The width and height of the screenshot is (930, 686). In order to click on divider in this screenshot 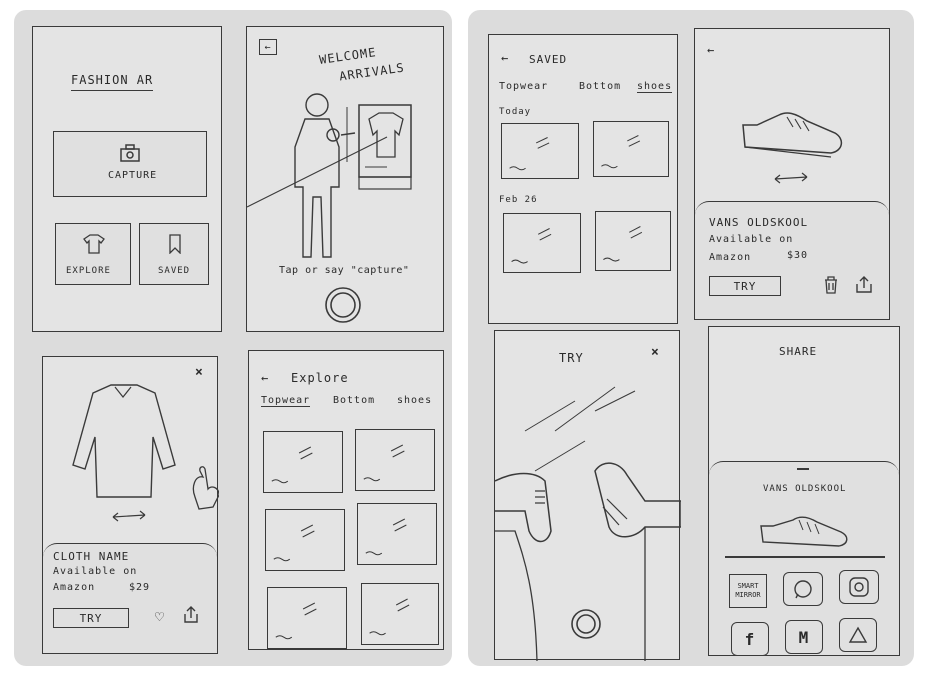, I will do `click(805, 557)`.